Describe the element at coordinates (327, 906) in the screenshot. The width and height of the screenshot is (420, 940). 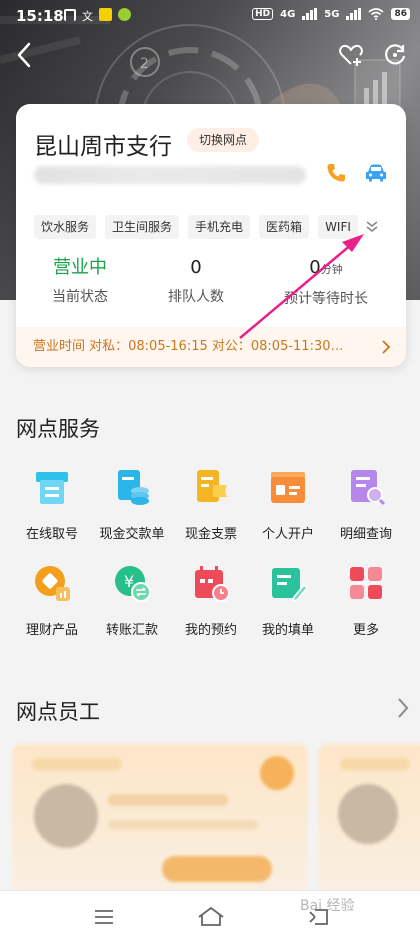
I see `watermark-text: Bai 经验` at that location.